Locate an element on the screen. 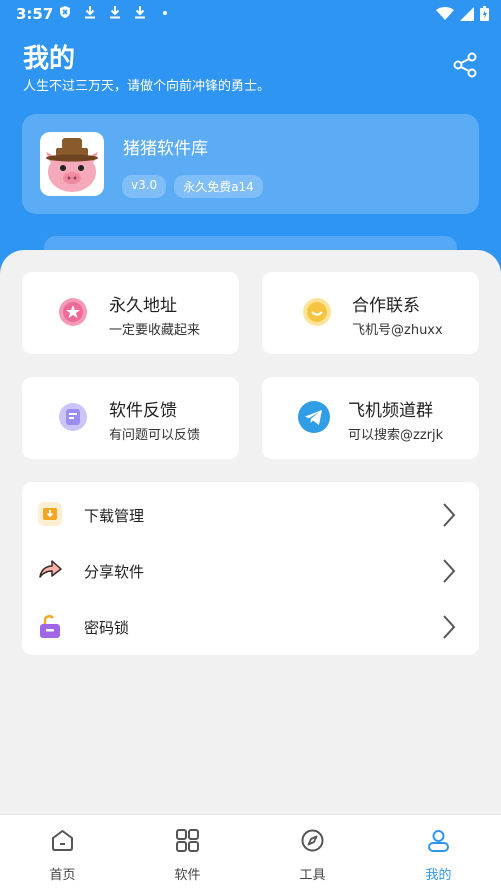 The height and width of the screenshot is (890, 501). nav-tools: 工具 is located at coordinates (312, 852).